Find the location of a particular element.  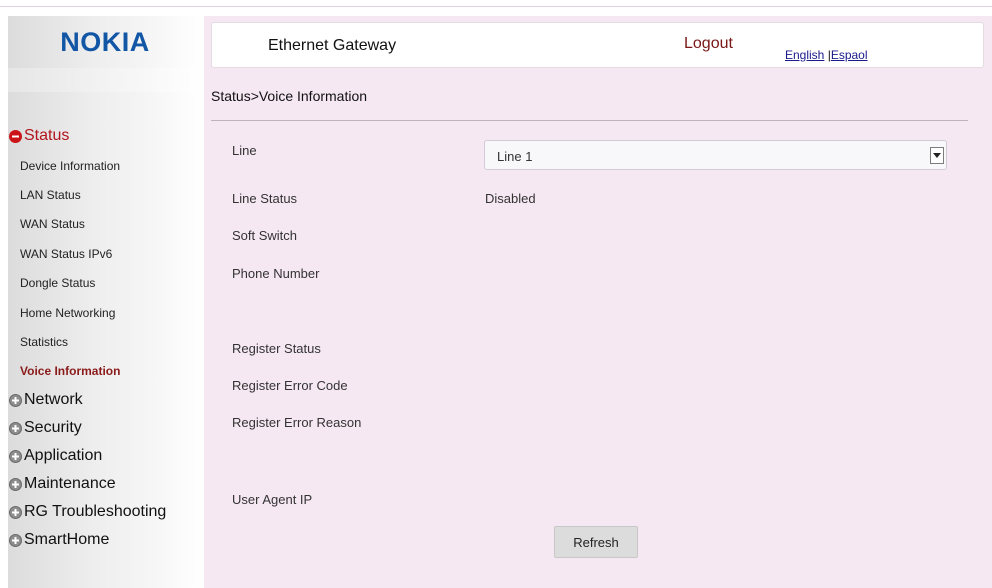

nav-section-rg-troubleshooting: RG Troubleshooting is located at coordinates (105, 512).